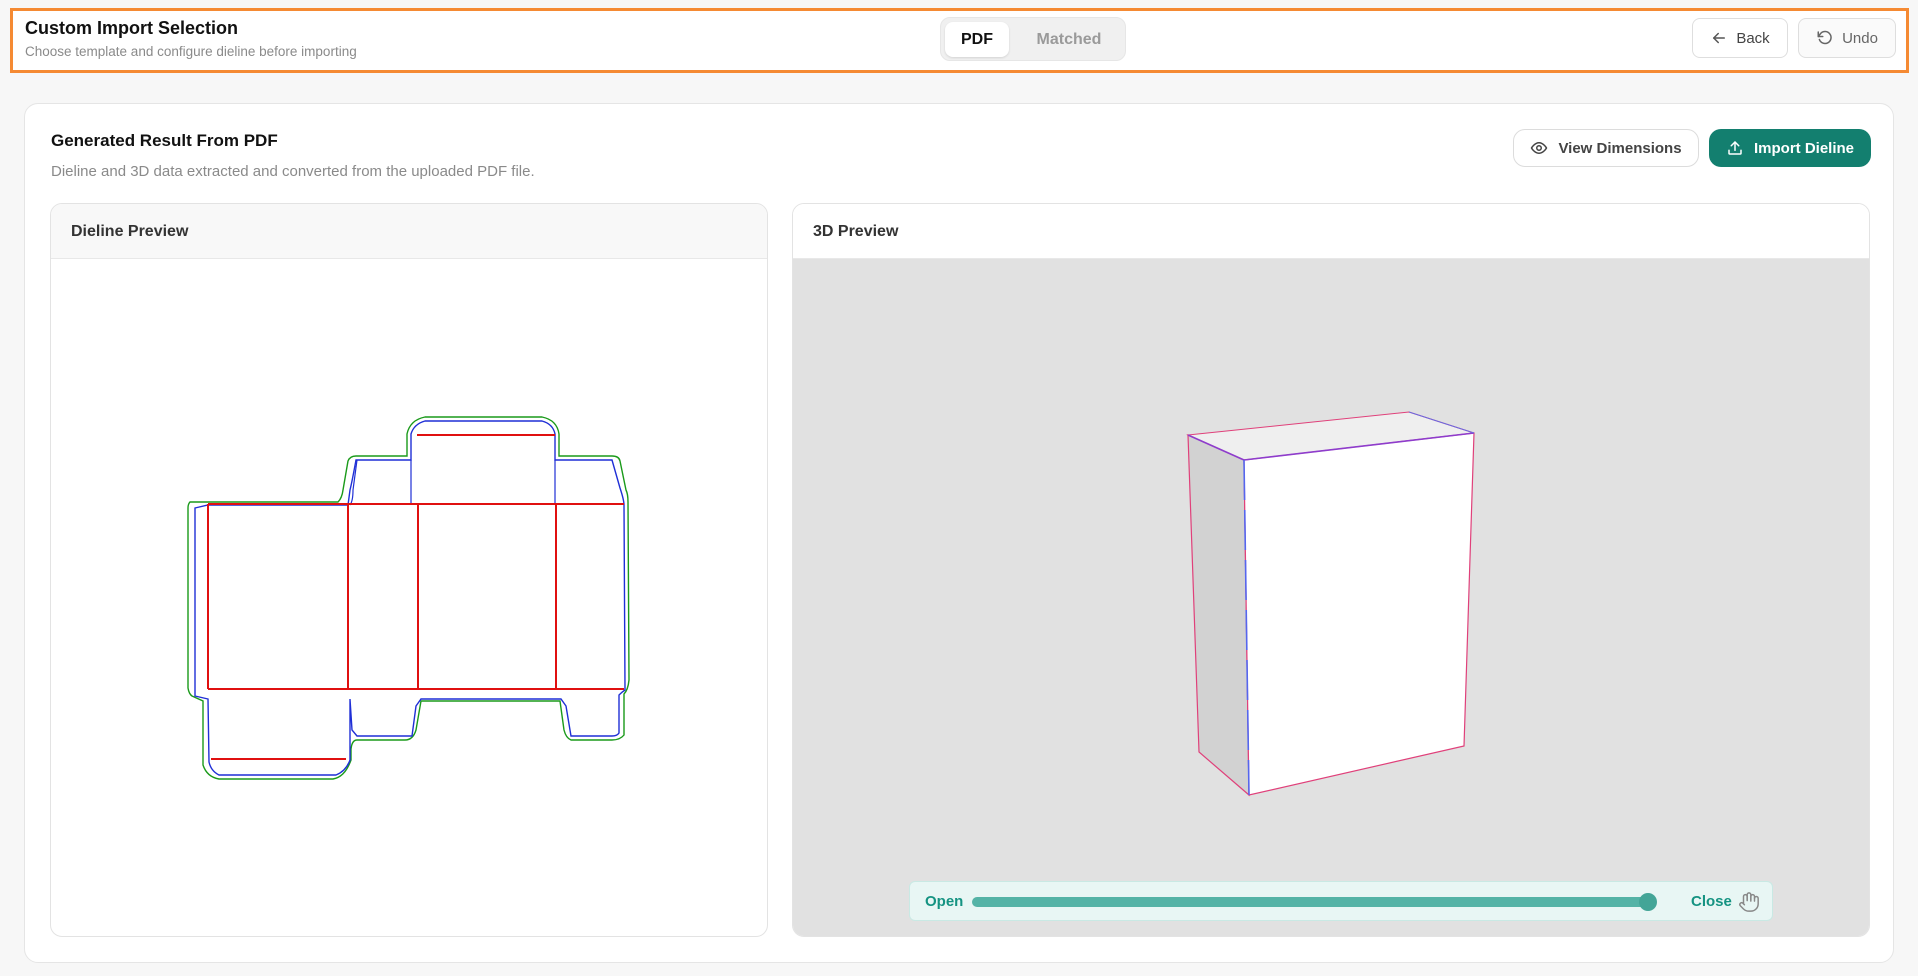 This screenshot has width=1918, height=976. Describe the element at coordinates (1218, 615) in the screenshot. I see `box-side-face` at that location.